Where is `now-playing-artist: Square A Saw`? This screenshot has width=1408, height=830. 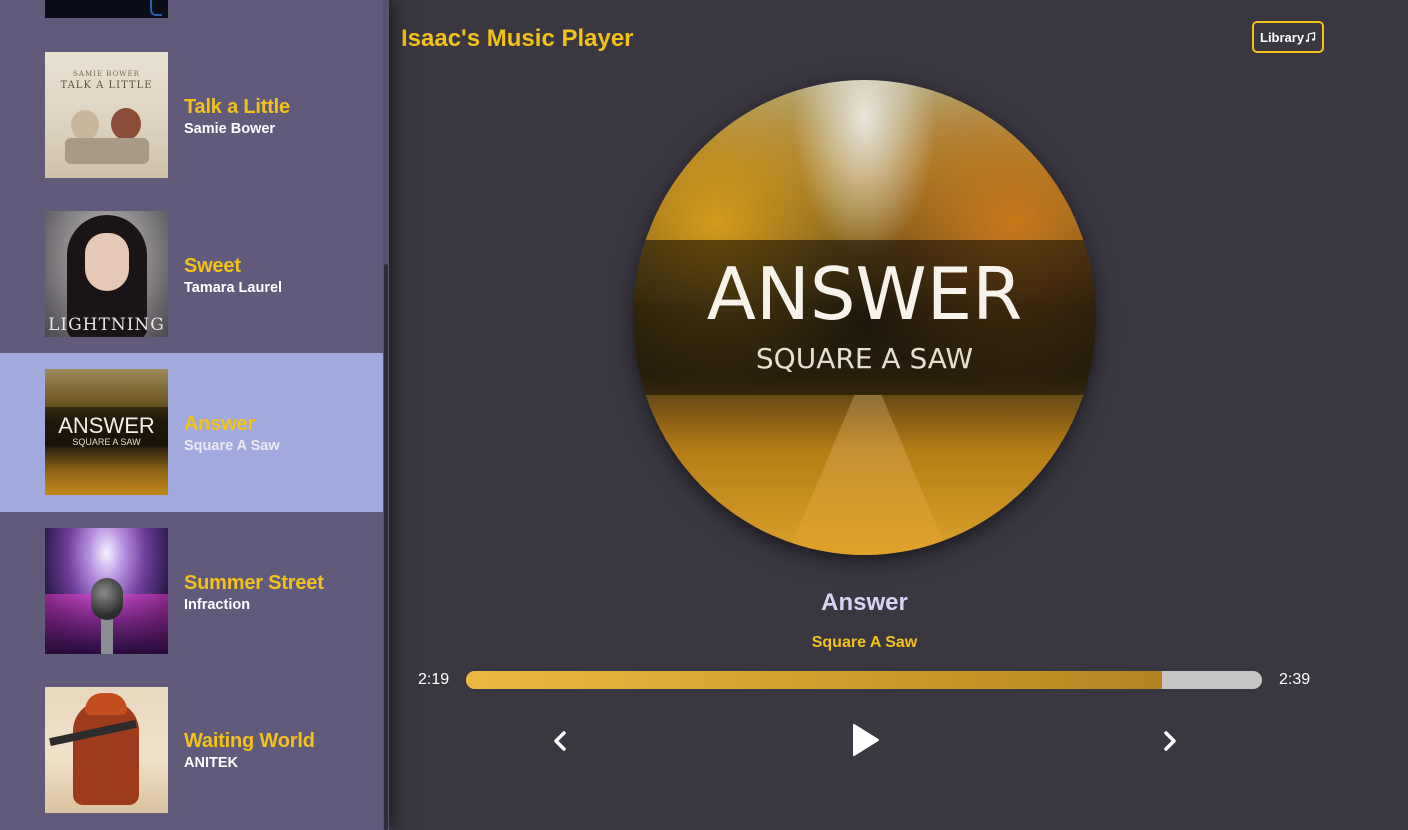
now-playing-artist: Square A Saw is located at coordinates (864, 642).